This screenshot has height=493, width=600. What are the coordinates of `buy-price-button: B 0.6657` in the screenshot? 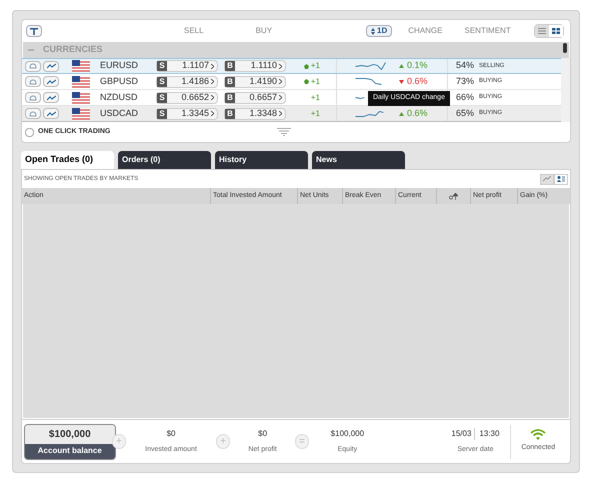 It's located at (255, 98).